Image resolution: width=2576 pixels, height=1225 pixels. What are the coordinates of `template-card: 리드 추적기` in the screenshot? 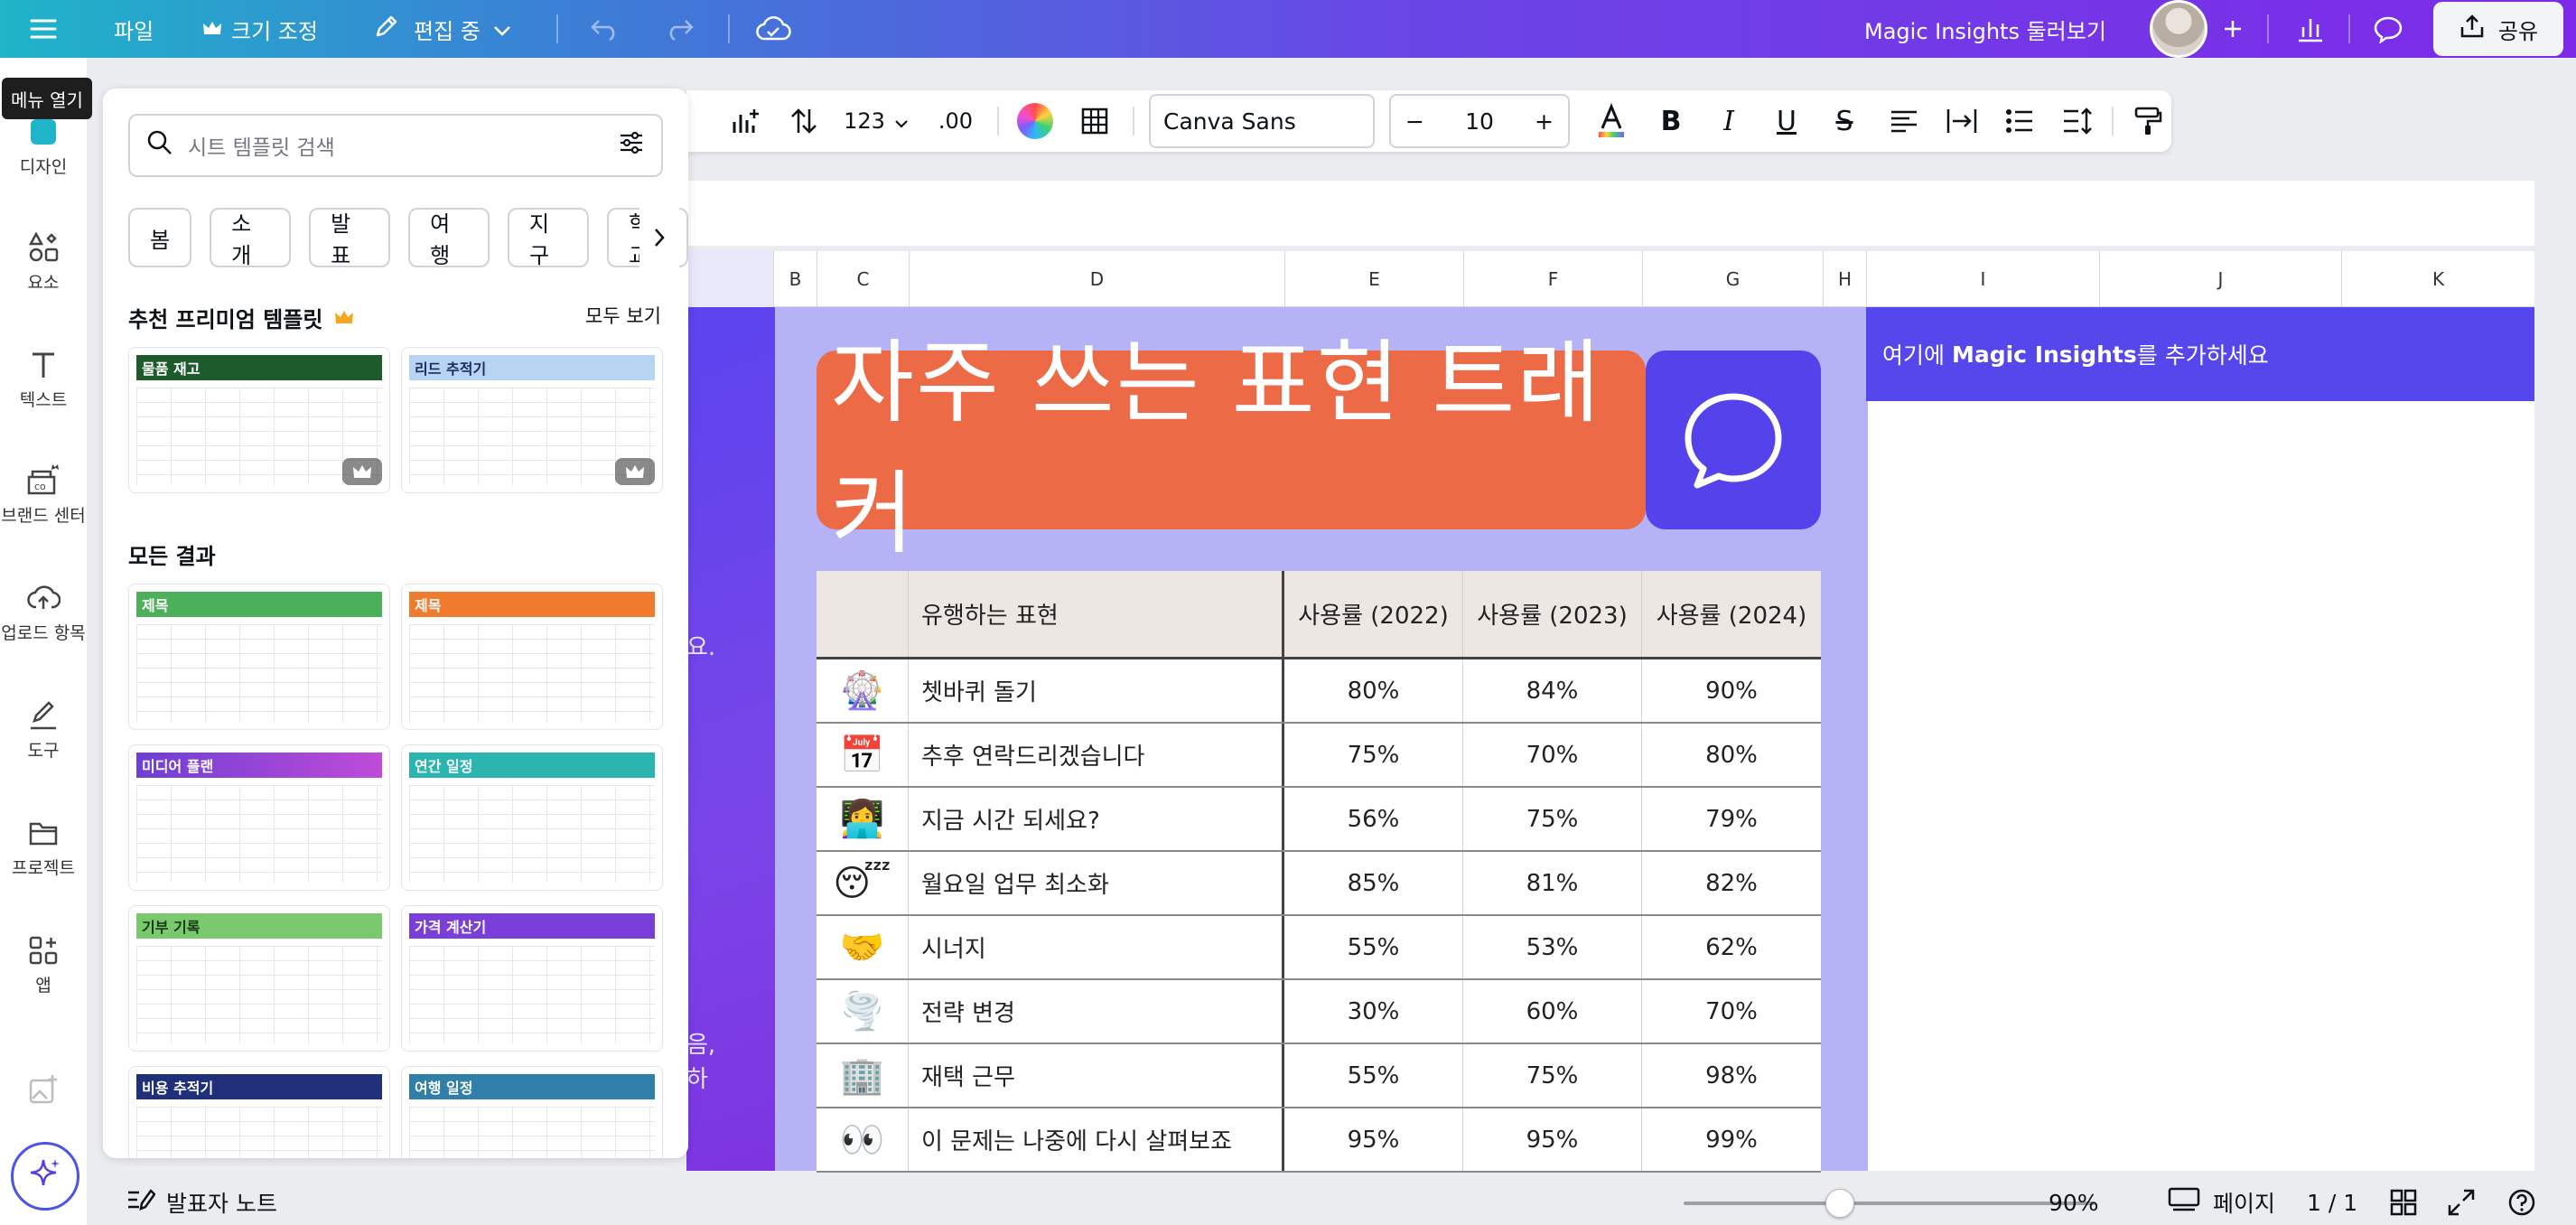 It's located at (532, 420).